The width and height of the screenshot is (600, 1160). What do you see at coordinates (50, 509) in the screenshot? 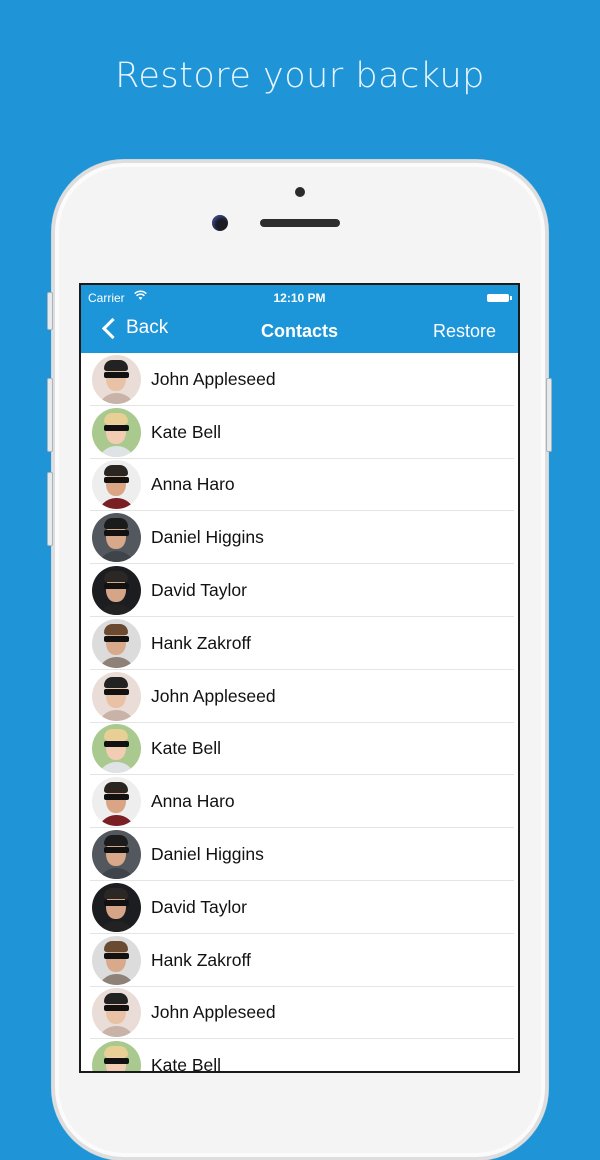
I see `volume-down-button` at bounding box center [50, 509].